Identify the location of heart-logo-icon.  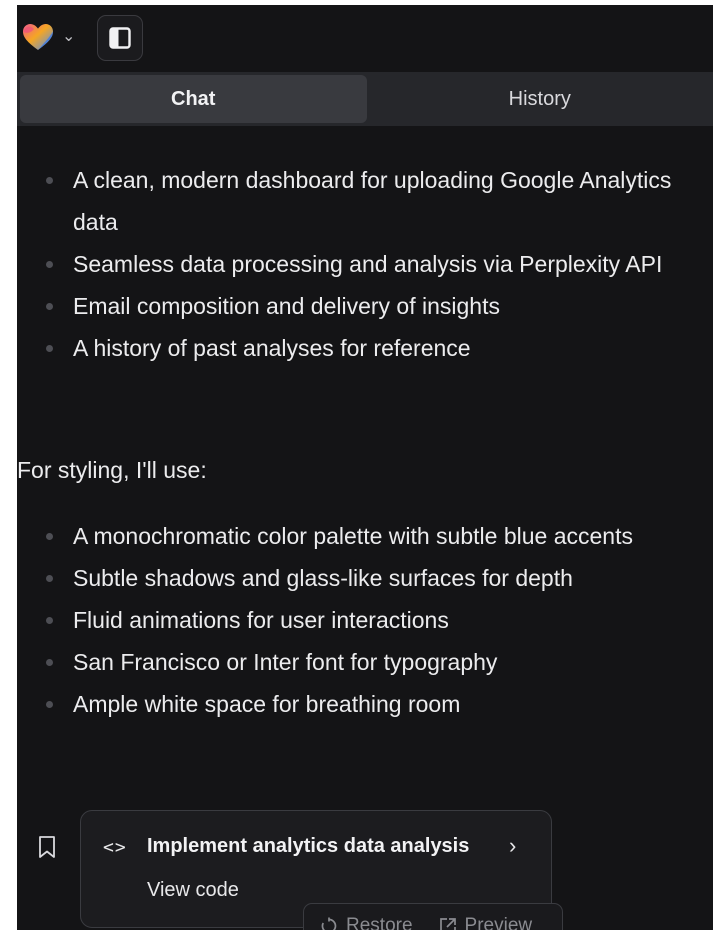
(38, 37).